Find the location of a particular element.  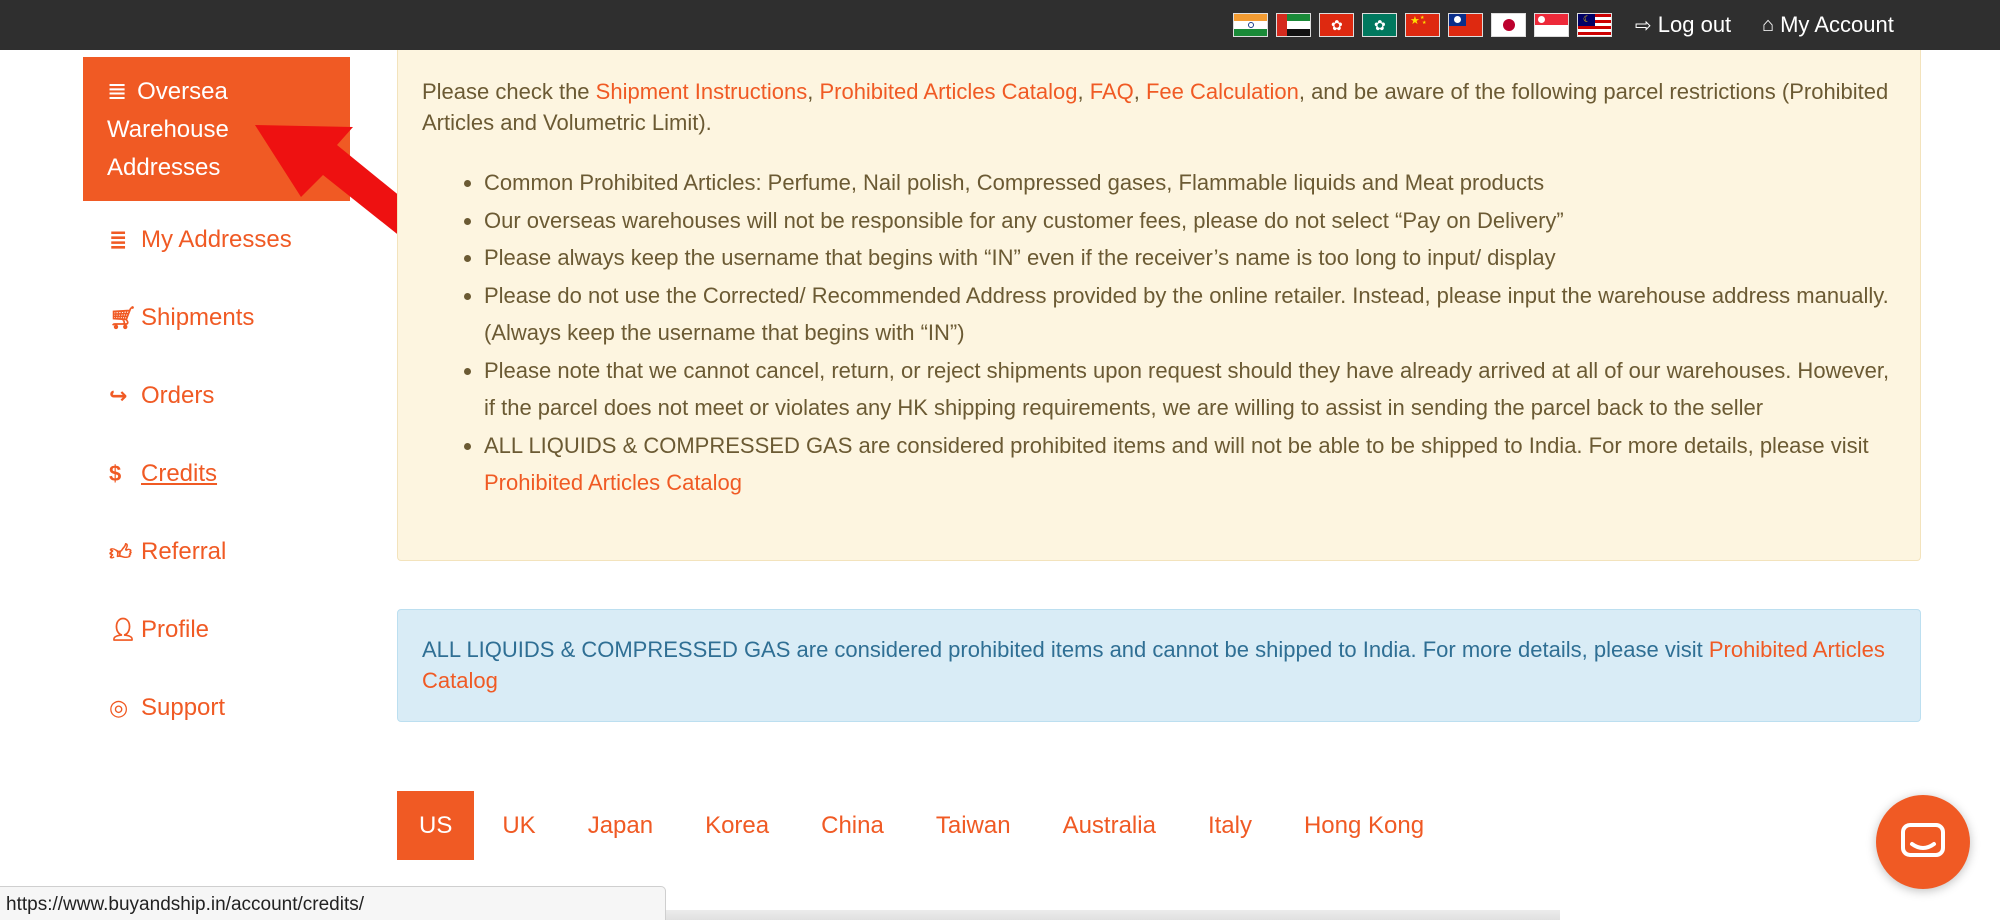

flag-uae-icon is located at coordinates (1293, 25).